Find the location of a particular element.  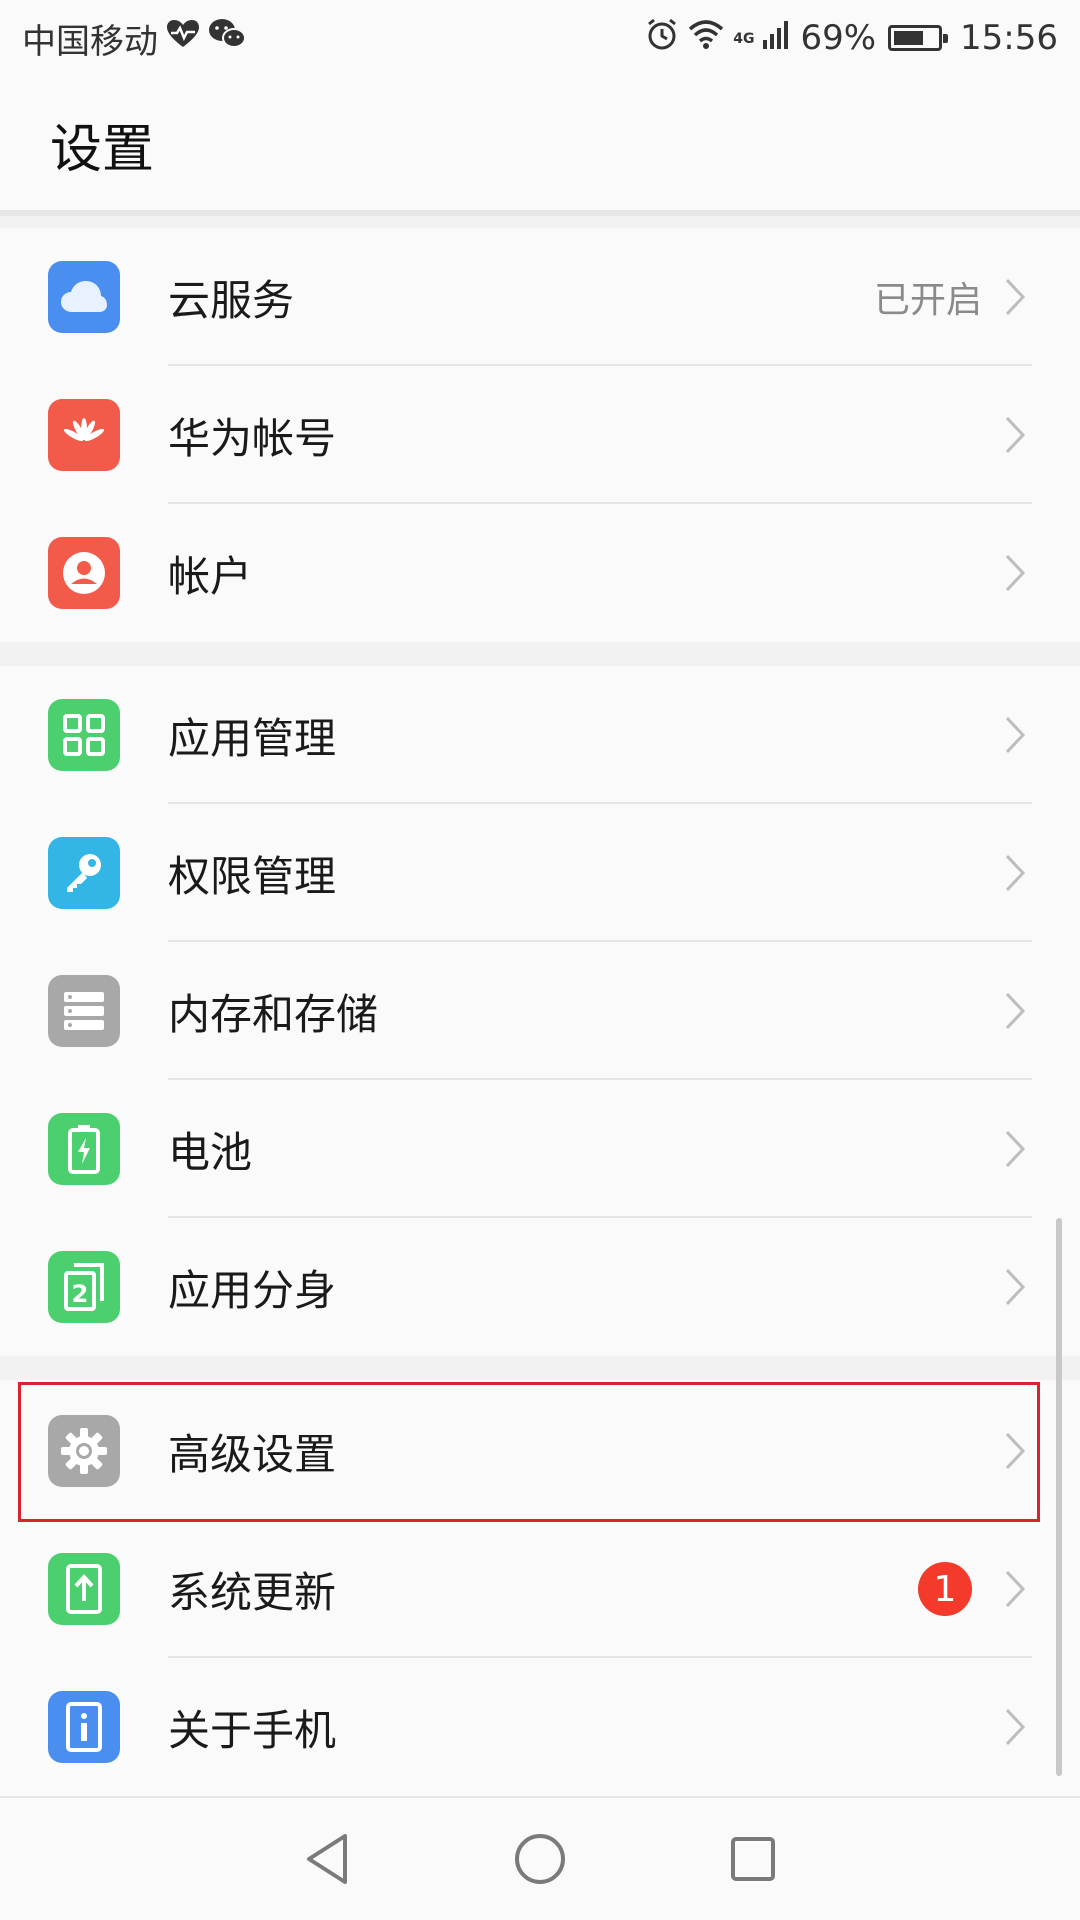

item-label: 权限管理 is located at coordinates (252, 876).